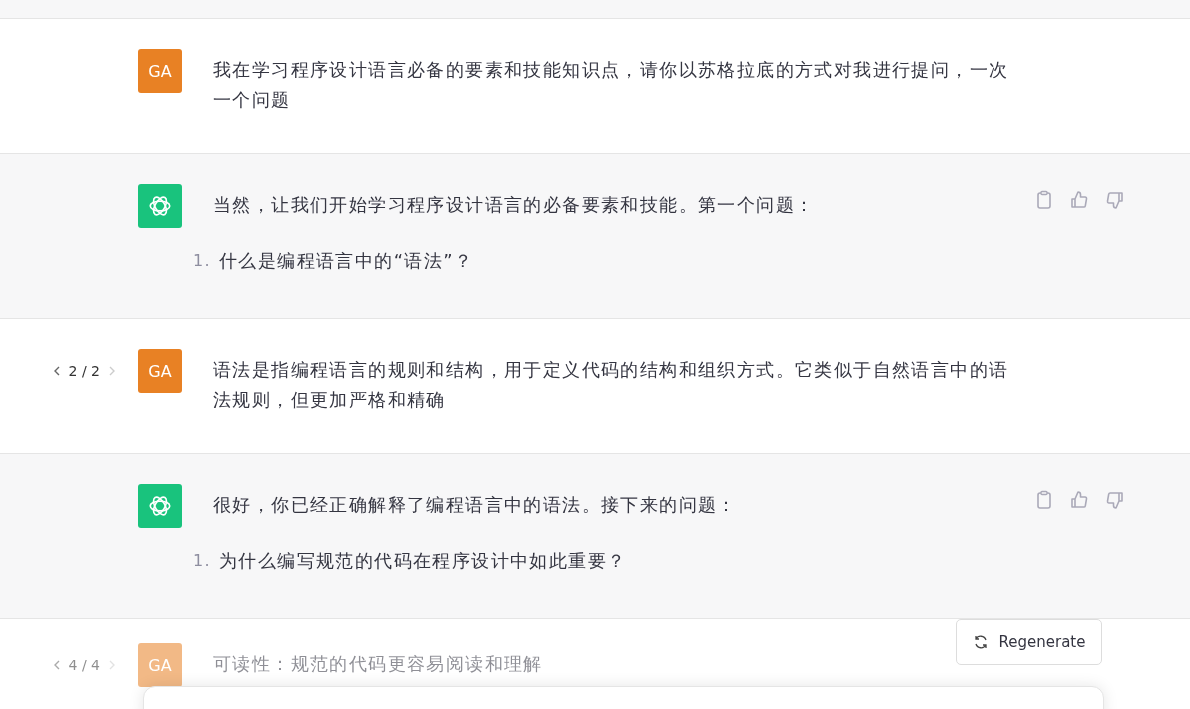 The image size is (1190, 709). What do you see at coordinates (423, 561) in the screenshot?
I see `list-item-text: 为什么编写规范的代码在程序设计中如此重要？` at bounding box center [423, 561].